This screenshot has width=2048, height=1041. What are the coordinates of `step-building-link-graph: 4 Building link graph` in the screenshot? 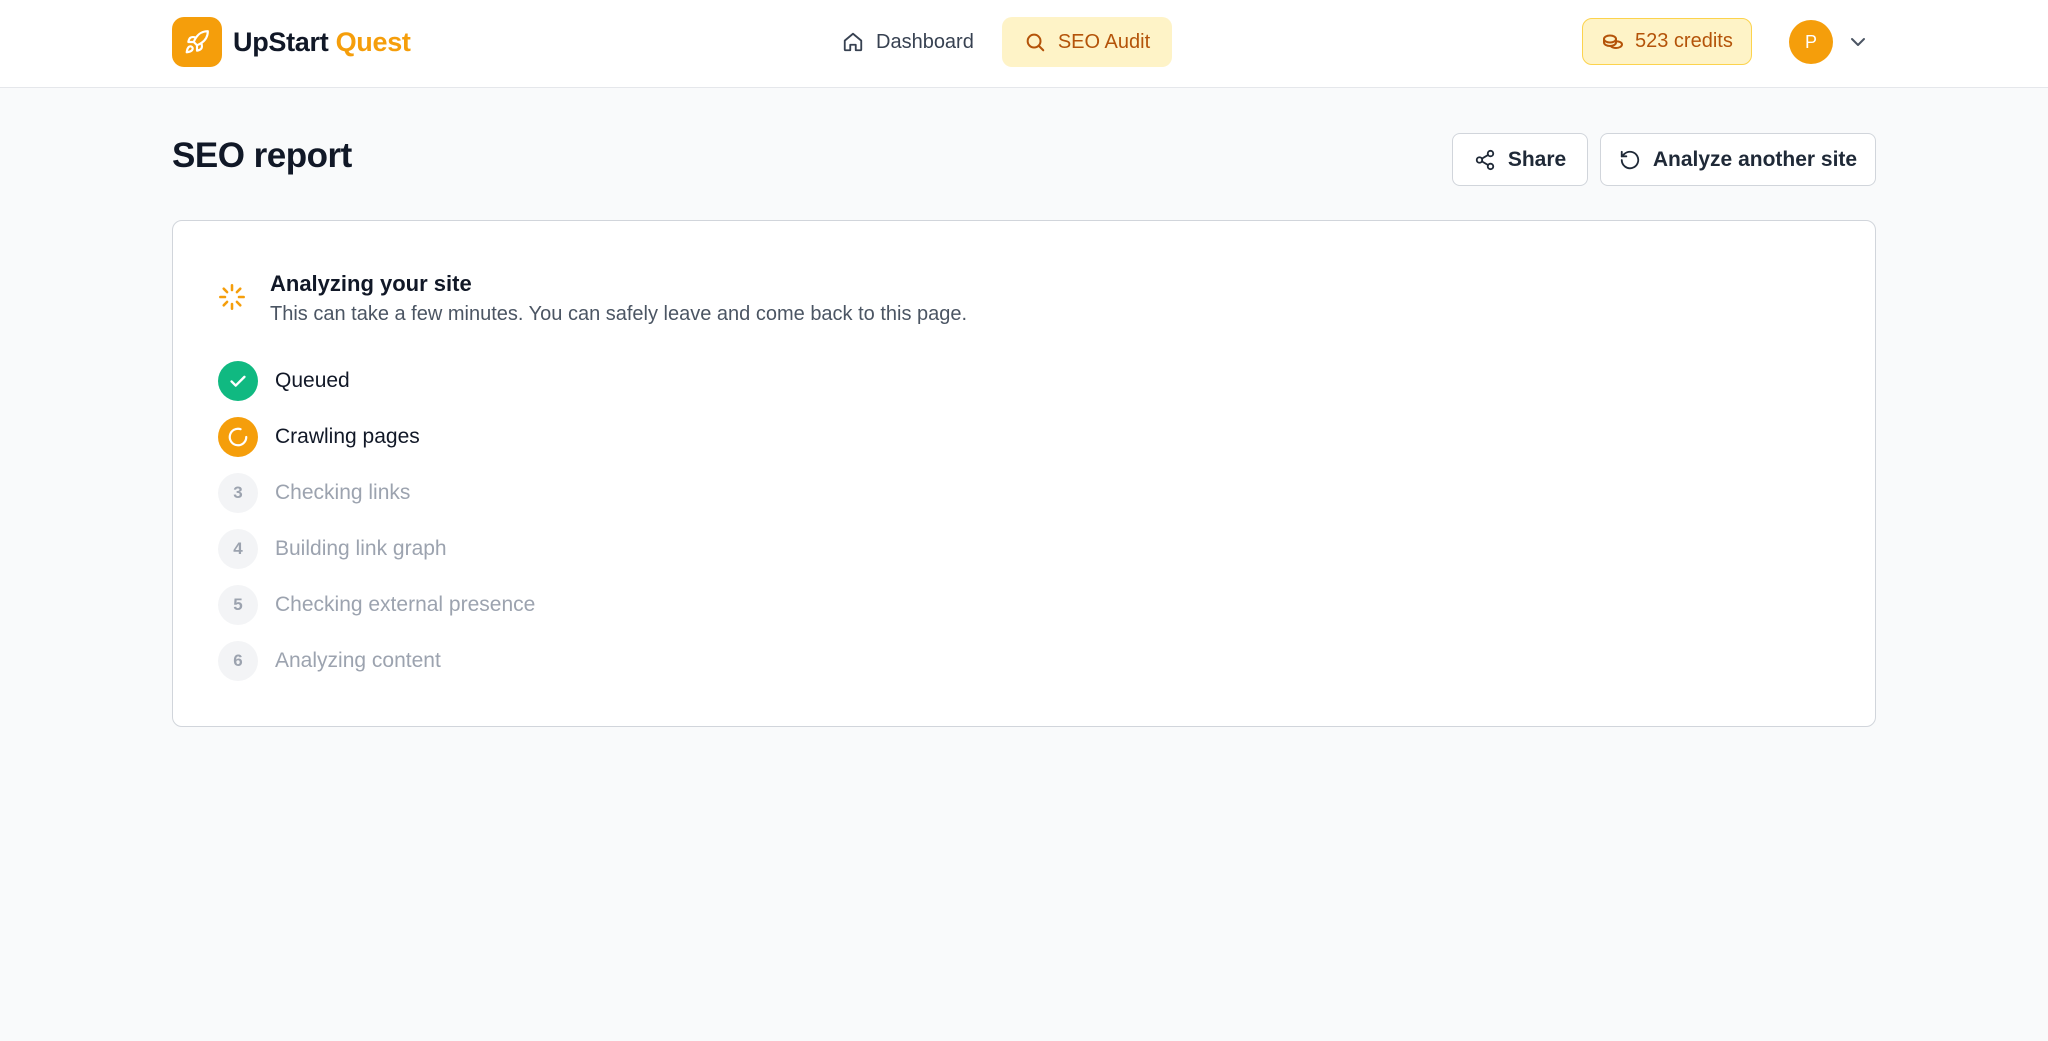 It's located at (332, 549).